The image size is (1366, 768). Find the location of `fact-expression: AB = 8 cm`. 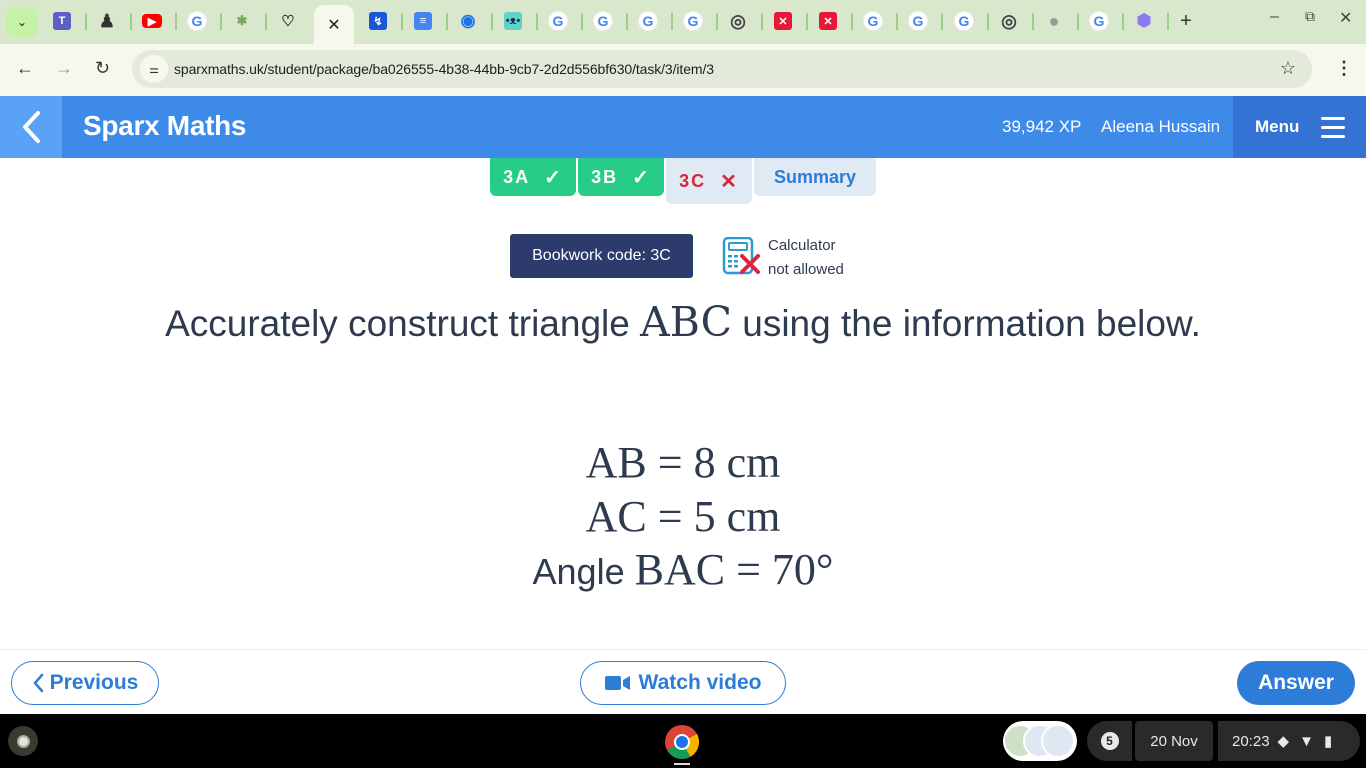

fact-expression: AB = 8 cm is located at coordinates (683, 462).